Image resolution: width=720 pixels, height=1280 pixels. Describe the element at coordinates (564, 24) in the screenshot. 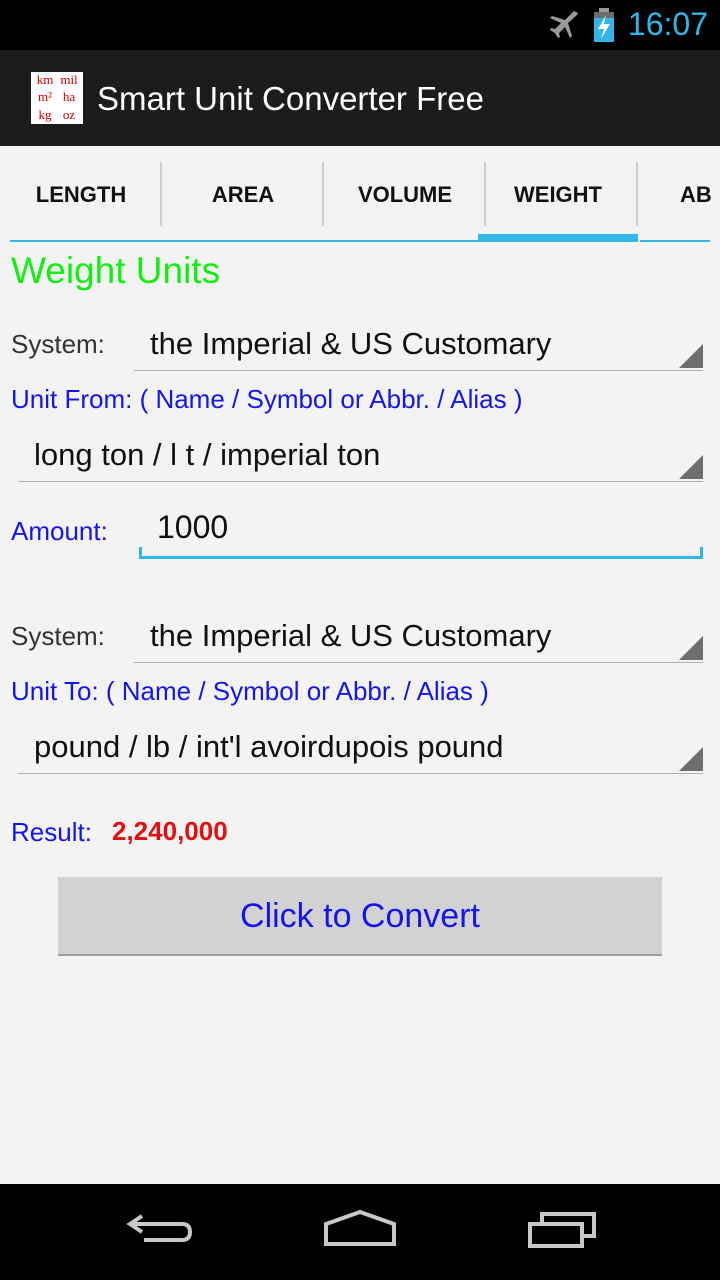

I see `airplane-mode-icon` at that location.